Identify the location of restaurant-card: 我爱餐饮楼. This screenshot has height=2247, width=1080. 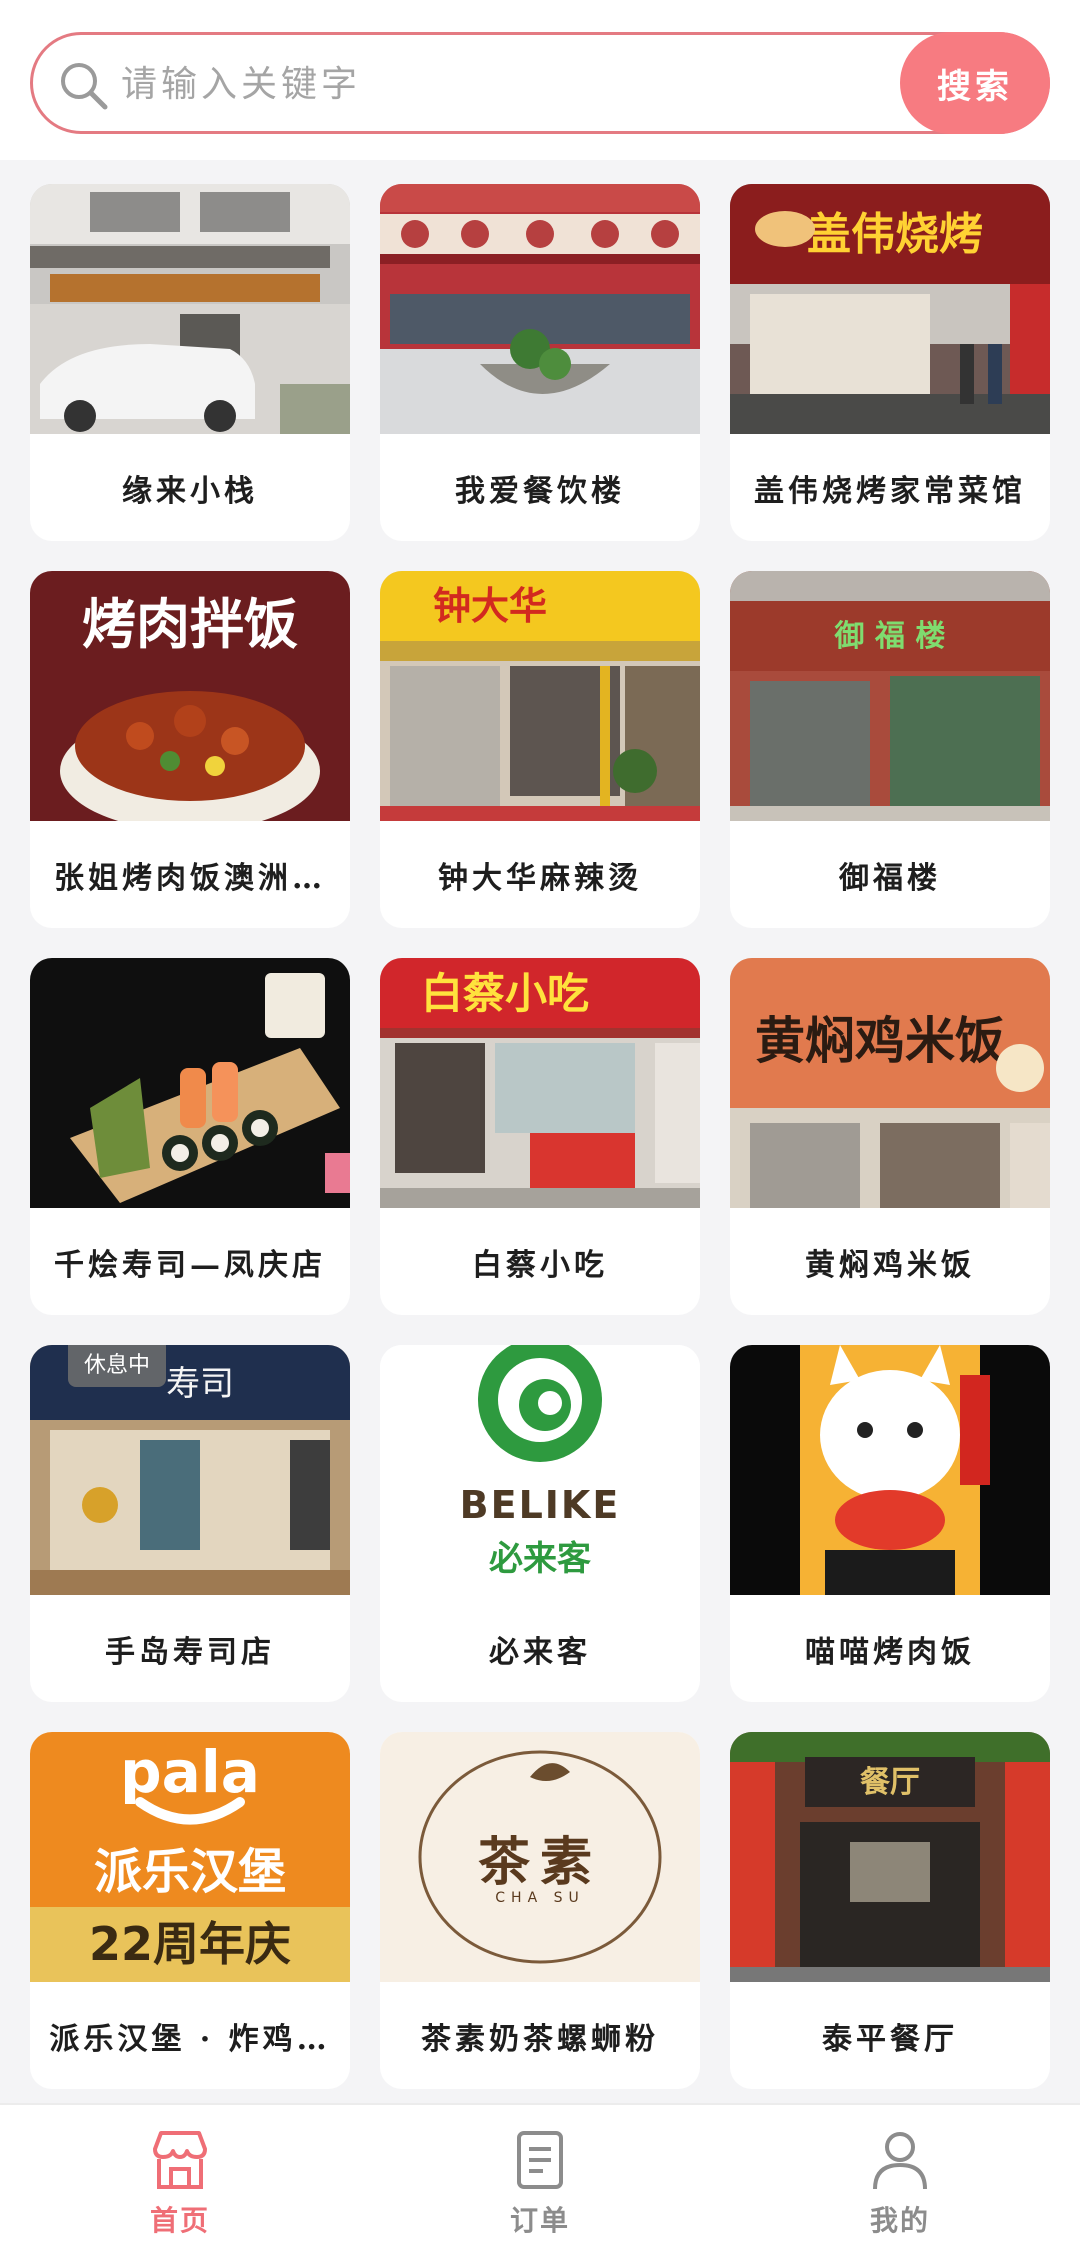
(540, 362).